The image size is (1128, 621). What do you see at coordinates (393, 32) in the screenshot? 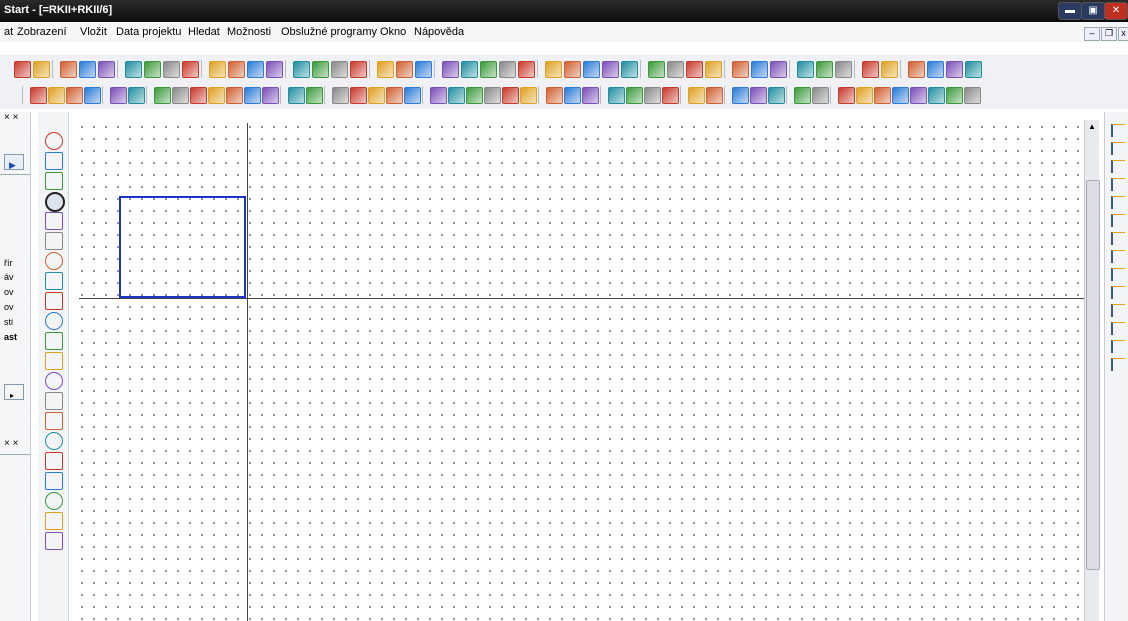
I see `menu-item-okno: Okno` at bounding box center [393, 32].